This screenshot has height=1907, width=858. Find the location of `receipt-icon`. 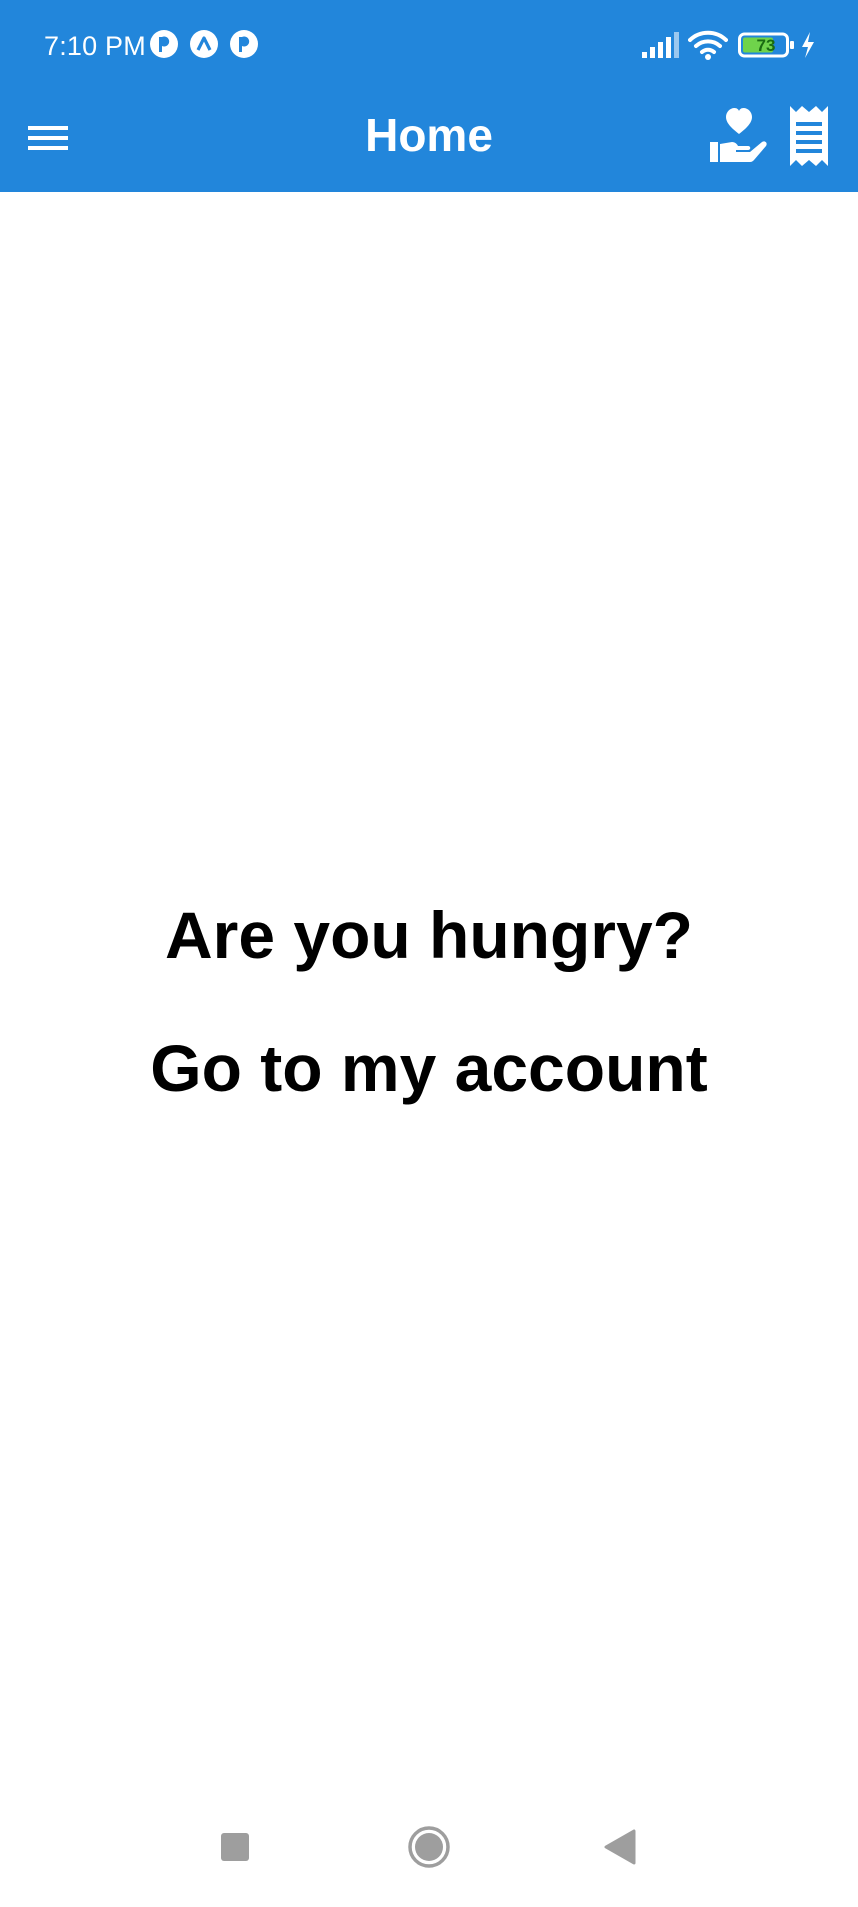

receipt-icon is located at coordinates (809, 136).